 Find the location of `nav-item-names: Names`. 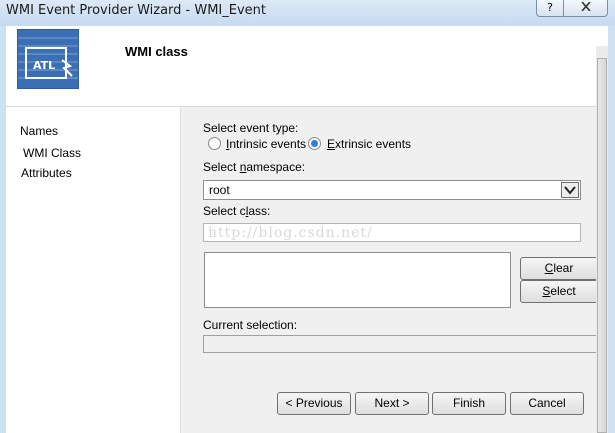

nav-item-names: Names is located at coordinates (39, 131).